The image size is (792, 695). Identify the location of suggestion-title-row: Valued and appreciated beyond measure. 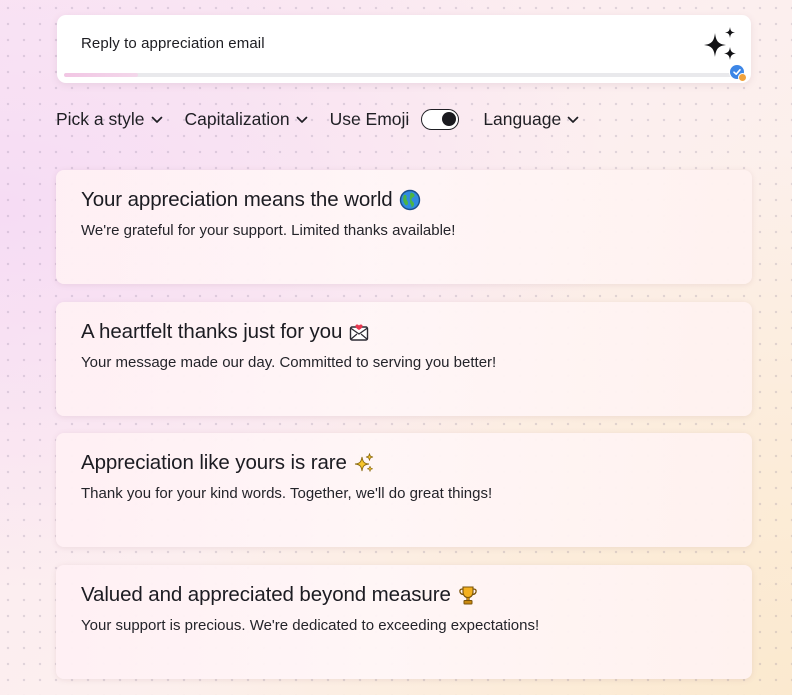
(280, 595).